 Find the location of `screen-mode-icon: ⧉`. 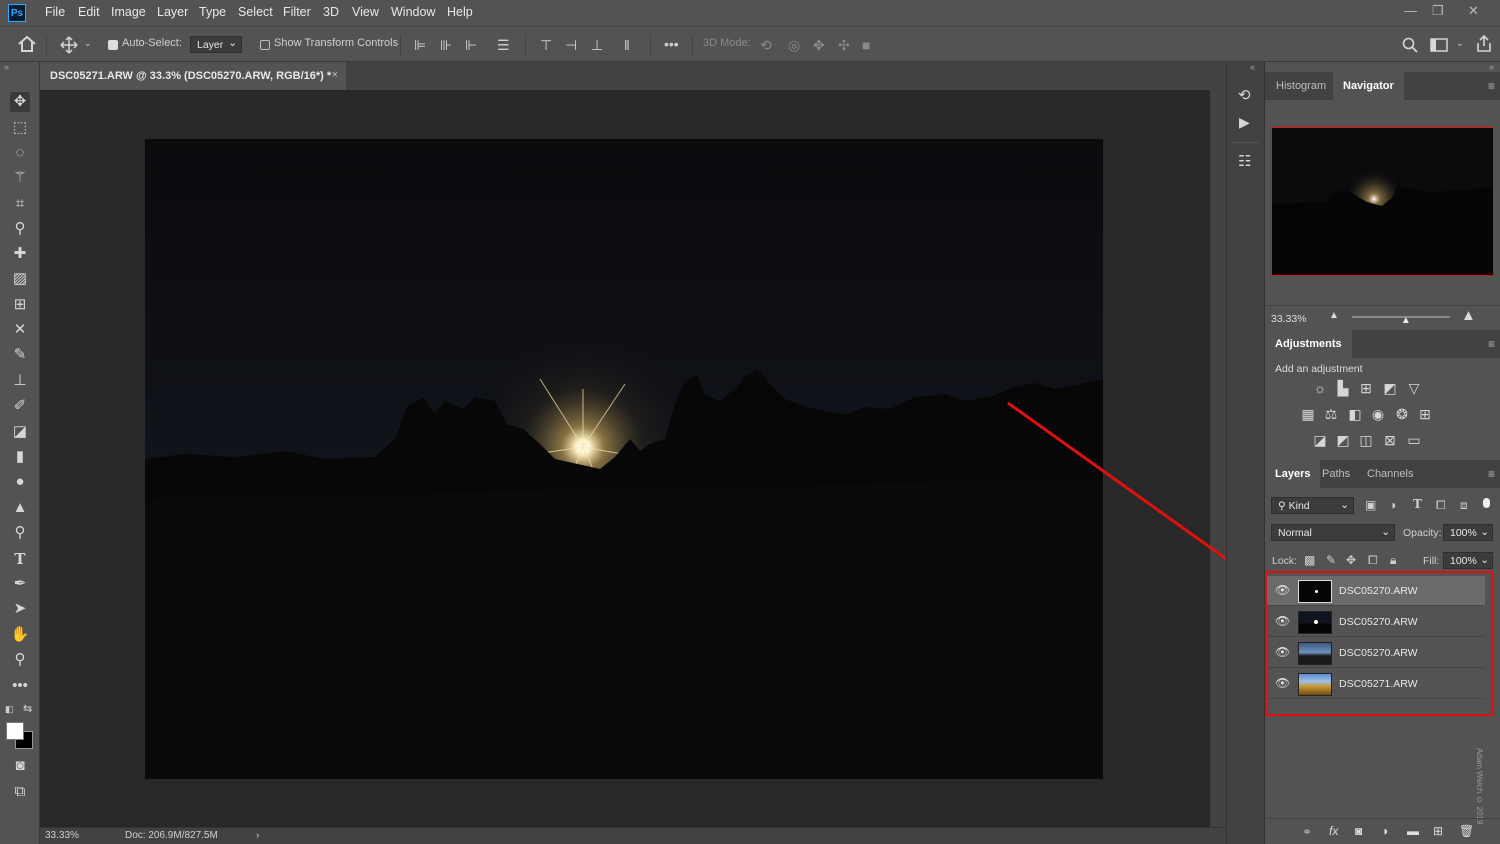

screen-mode-icon: ⧉ is located at coordinates (20, 792).